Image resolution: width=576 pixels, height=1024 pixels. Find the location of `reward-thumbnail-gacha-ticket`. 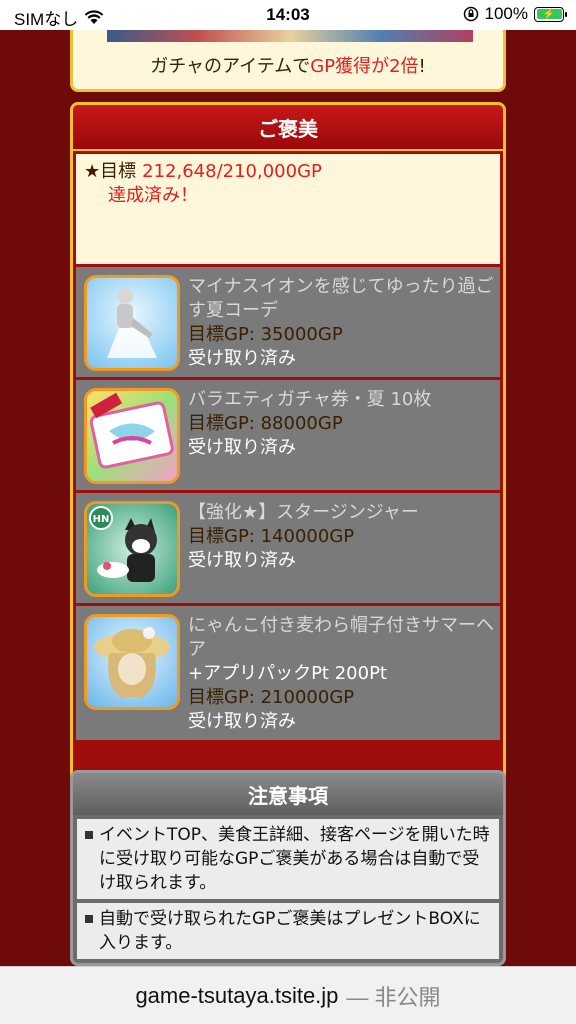

reward-thumbnail-gacha-ticket is located at coordinates (132, 436).